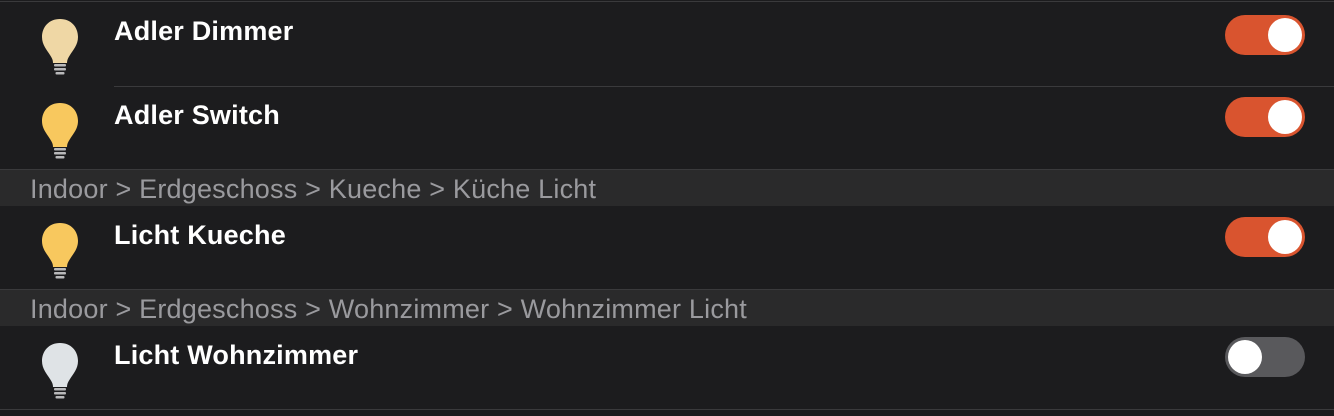 The height and width of the screenshot is (416, 1334). What do you see at coordinates (236, 355) in the screenshot?
I see `item-name: Licht Wohnzimmer` at bounding box center [236, 355].